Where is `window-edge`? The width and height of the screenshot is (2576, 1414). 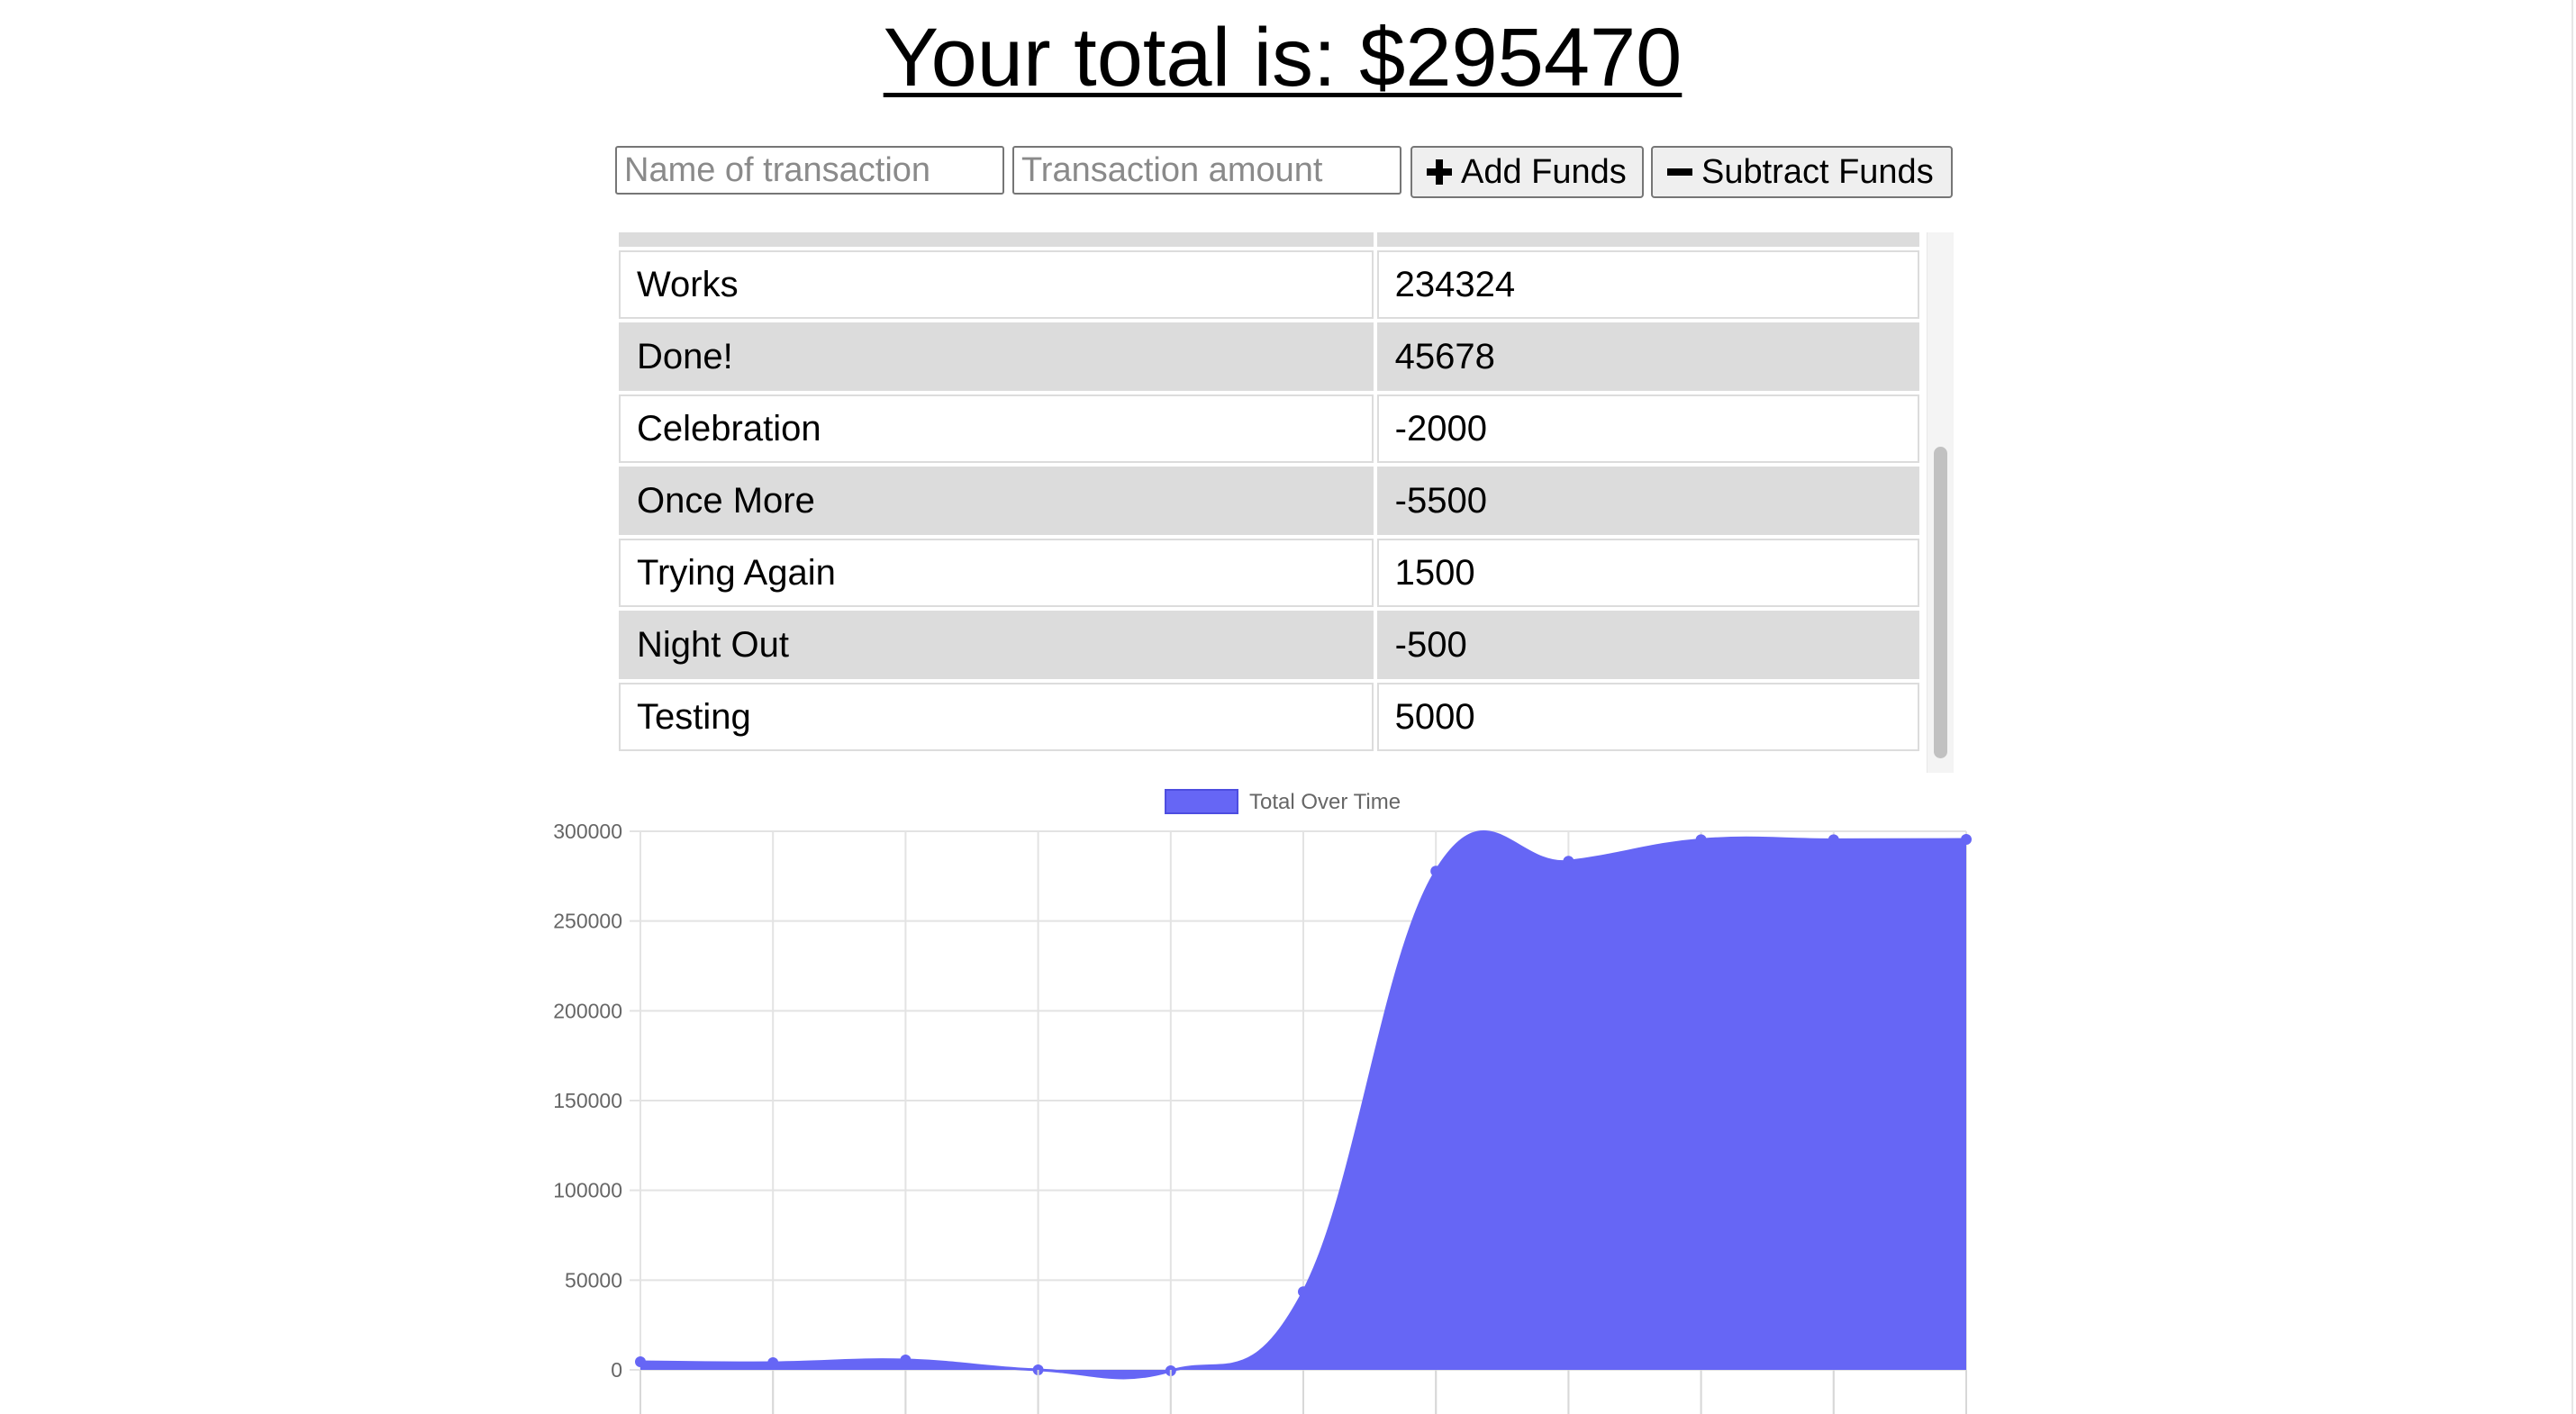 window-edge is located at coordinates (2572, 707).